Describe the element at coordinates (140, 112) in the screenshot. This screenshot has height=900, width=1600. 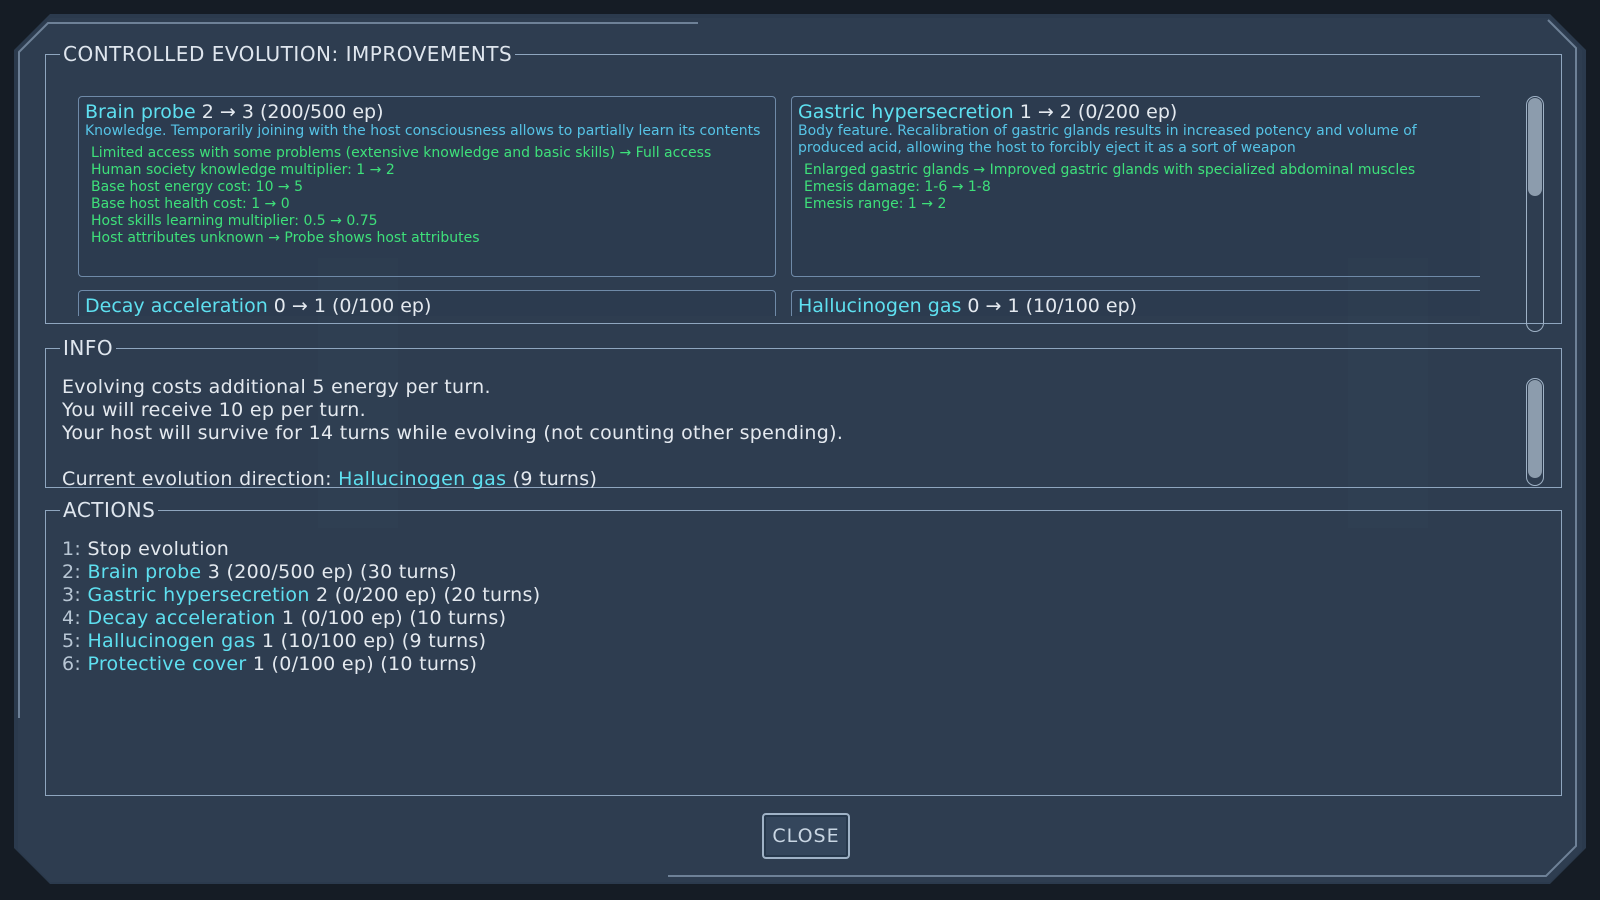
I see `improvement-name: Brain probe` at that location.